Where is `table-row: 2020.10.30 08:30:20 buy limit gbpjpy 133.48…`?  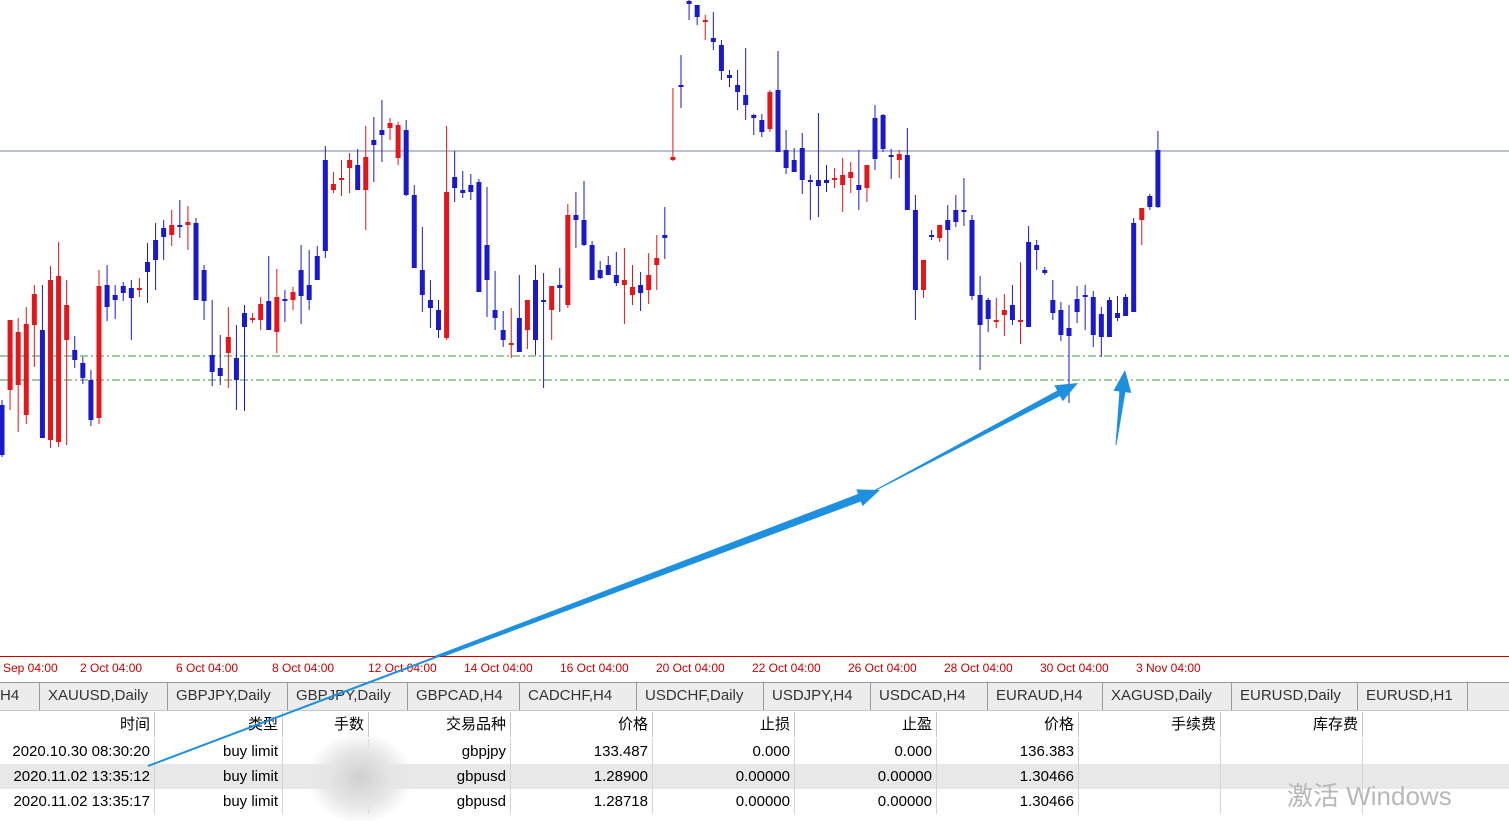 table-row: 2020.10.30 08:30:20 buy limit gbpjpy 133.48… is located at coordinates (754, 751).